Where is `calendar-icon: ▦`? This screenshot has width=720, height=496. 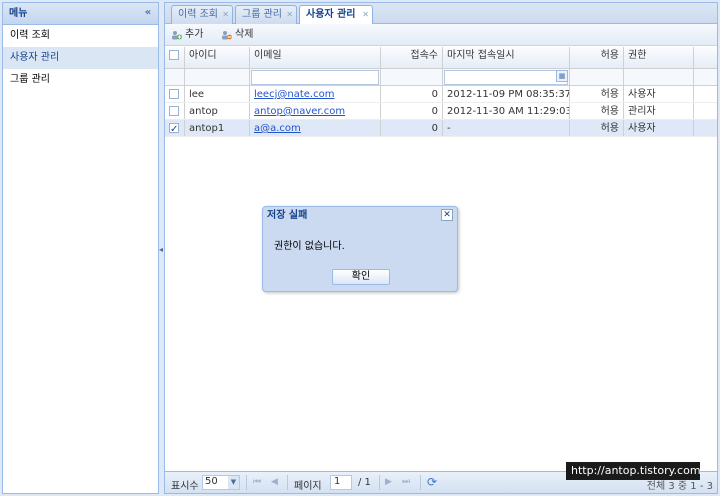 calendar-icon: ▦ is located at coordinates (562, 76).